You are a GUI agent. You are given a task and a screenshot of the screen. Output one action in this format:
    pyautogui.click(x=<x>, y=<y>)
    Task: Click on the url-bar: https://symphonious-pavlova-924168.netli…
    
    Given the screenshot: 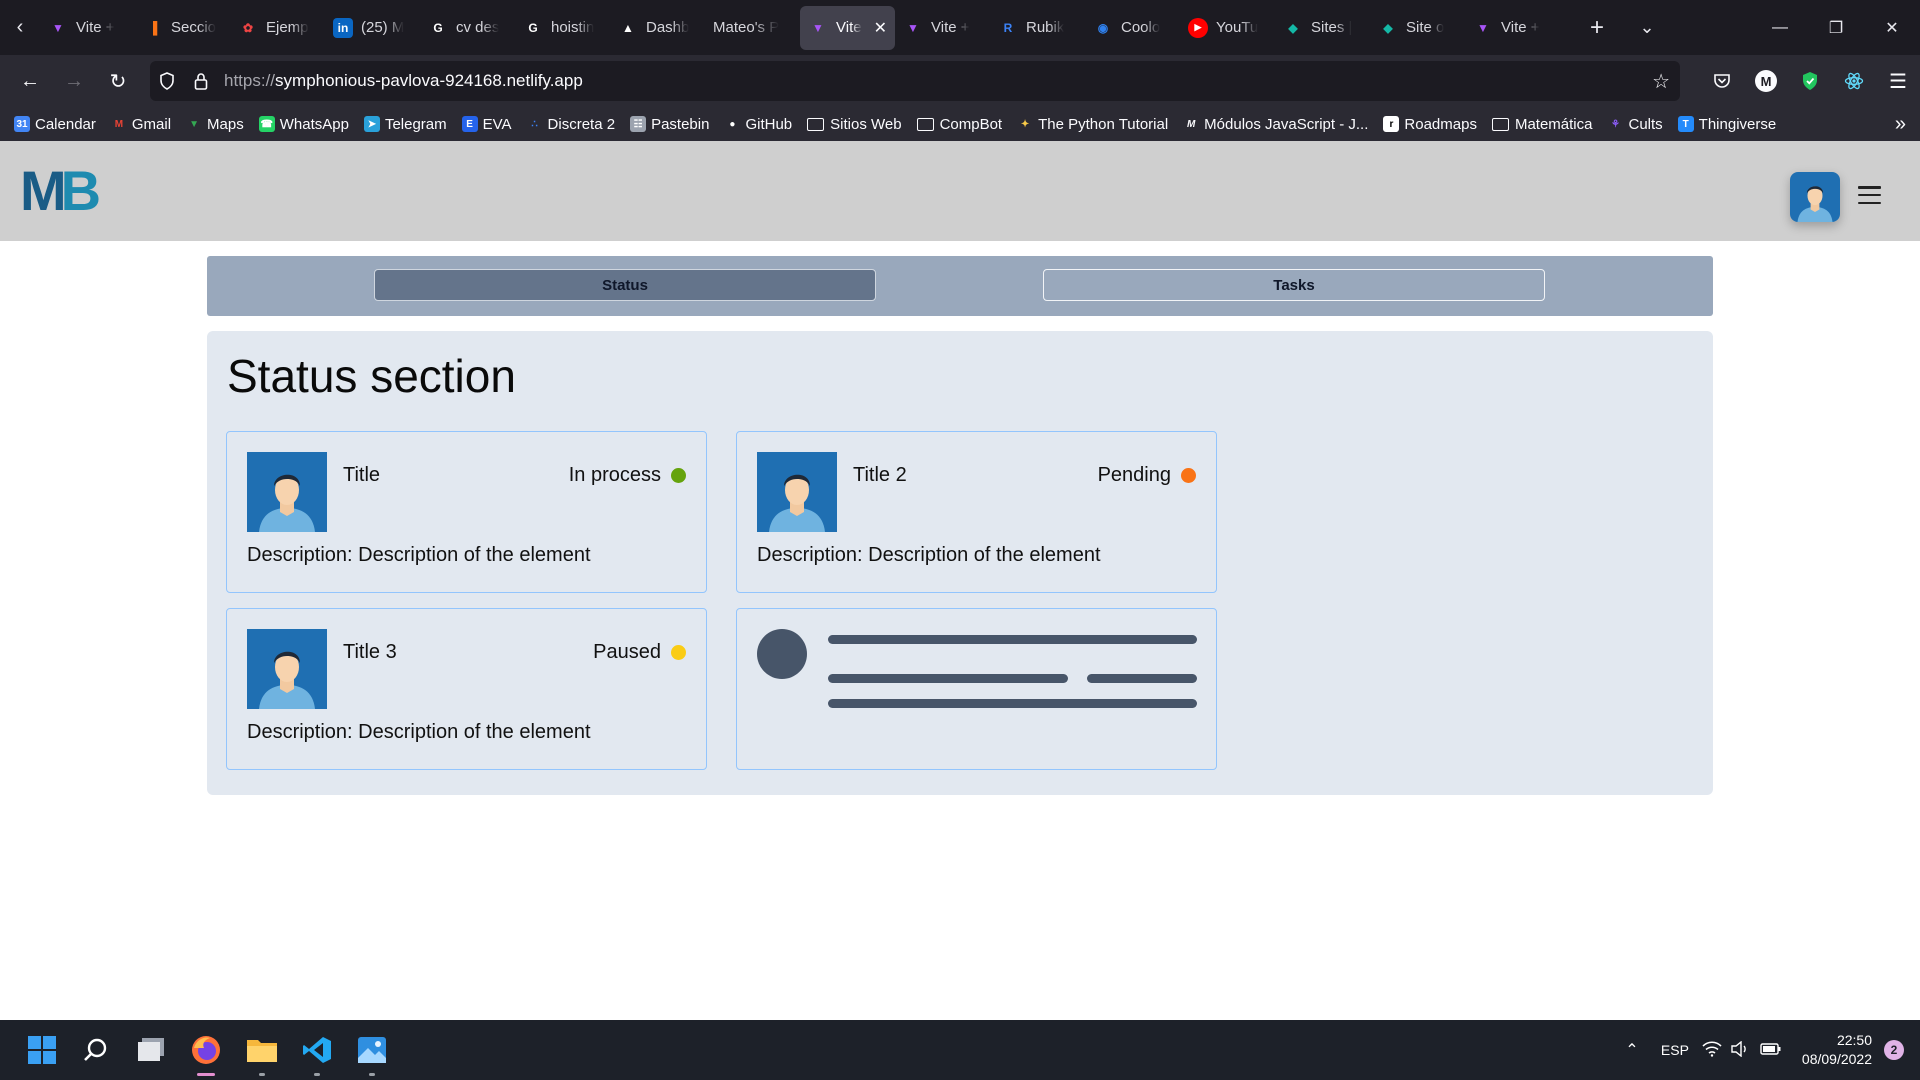 What is the action you would take?
    pyautogui.click(x=915, y=81)
    